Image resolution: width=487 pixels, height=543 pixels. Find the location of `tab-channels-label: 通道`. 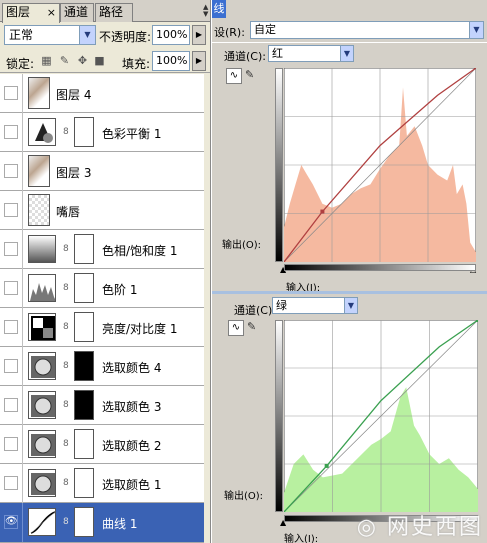

tab-channels-label: 通道 is located at coordinates (76, 12).